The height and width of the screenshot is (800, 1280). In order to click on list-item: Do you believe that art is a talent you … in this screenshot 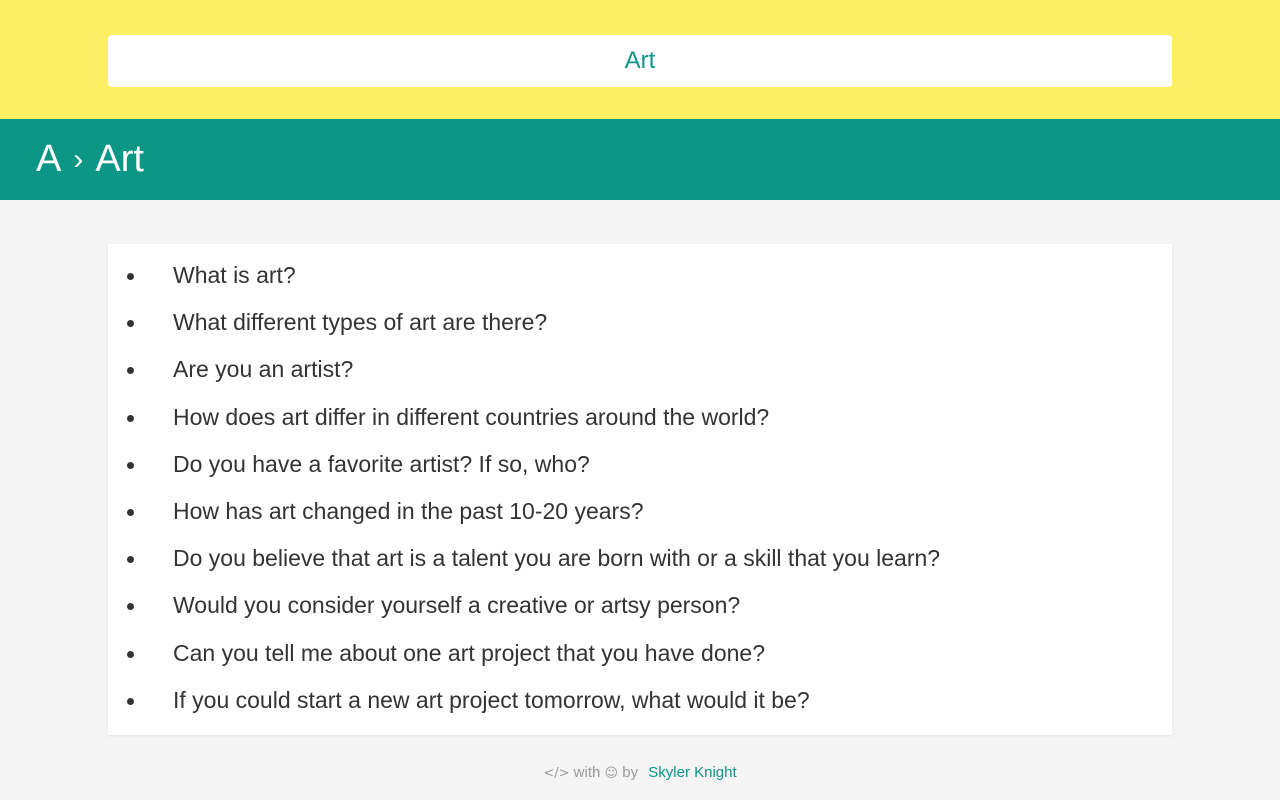, I will do `click(640, 558)`.